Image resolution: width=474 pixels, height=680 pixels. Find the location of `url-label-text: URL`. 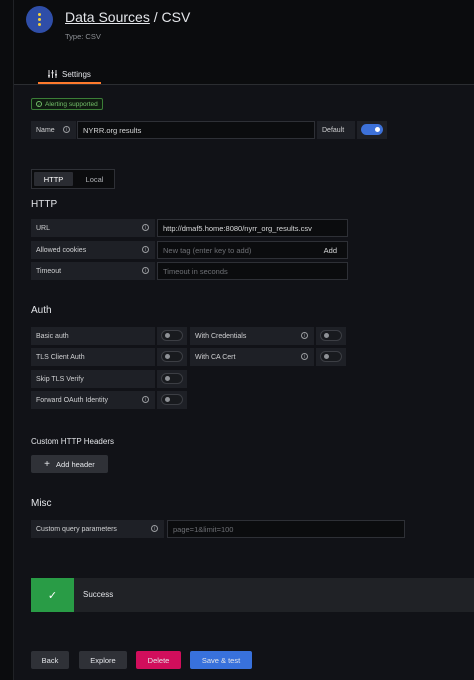

url-label-text: URL is located at coordinates (43, 228).